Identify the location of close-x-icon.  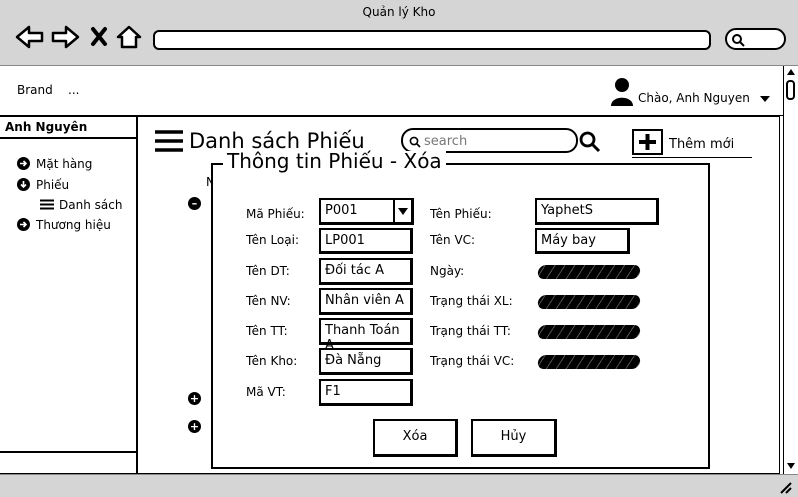
(99, 36).